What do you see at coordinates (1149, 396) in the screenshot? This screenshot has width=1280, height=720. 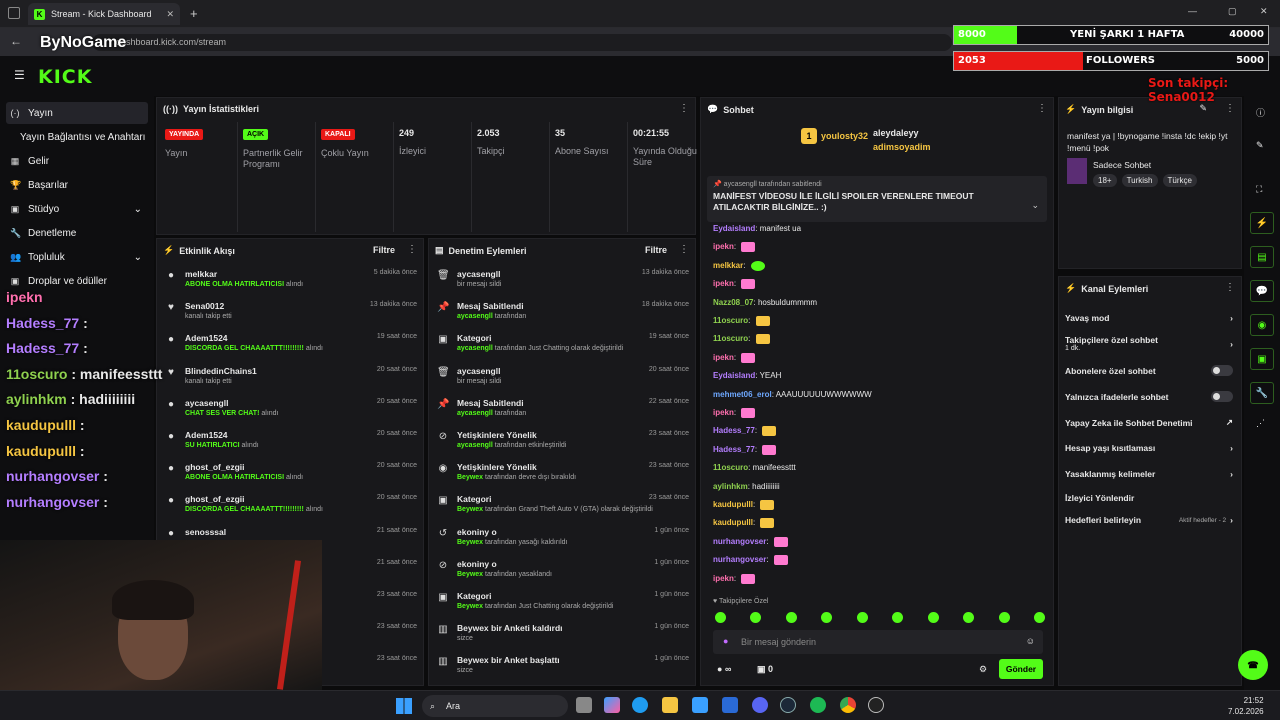 I see `channel-action-row: Yalnızca ifadelerle sohbet` at bounding box center [1149, 396].